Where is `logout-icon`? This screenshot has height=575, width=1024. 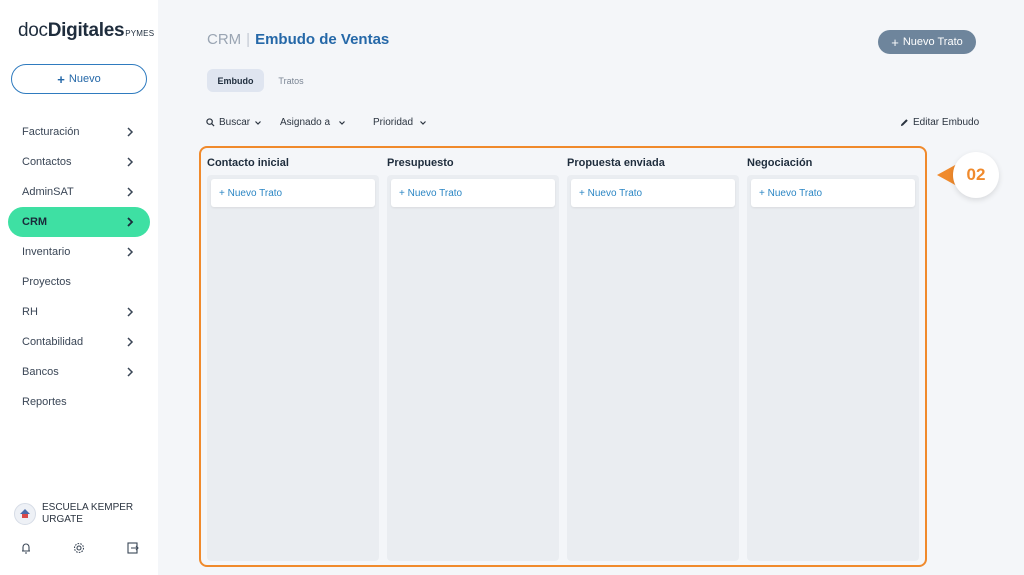 logout-icon is located at coordinates (133, 548).